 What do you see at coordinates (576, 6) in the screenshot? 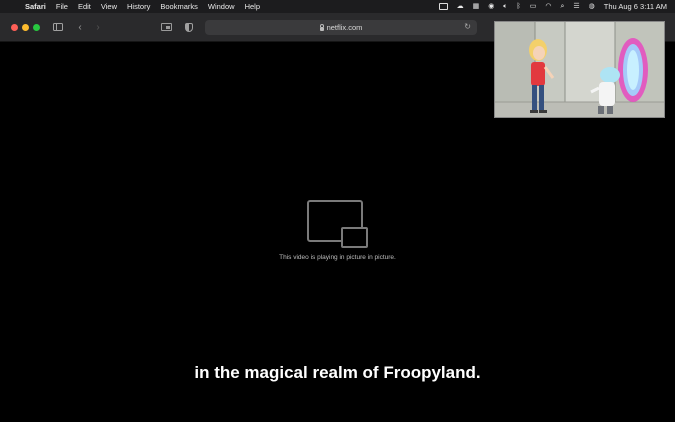
I see `control-center-icon: ☰` at bounding box center [576, 6].